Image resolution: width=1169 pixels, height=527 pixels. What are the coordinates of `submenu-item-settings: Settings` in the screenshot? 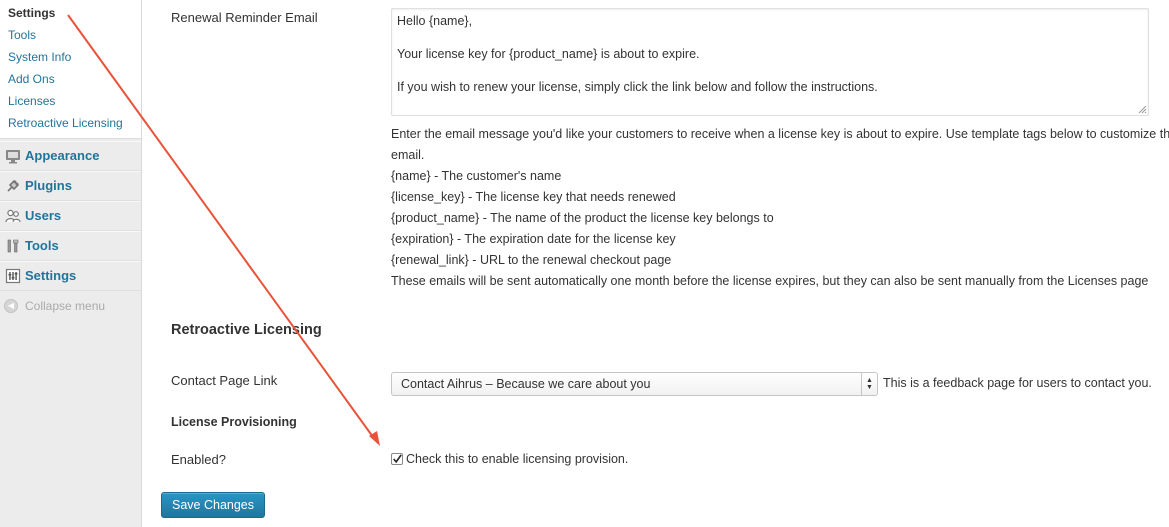 It's located at (70, 13).